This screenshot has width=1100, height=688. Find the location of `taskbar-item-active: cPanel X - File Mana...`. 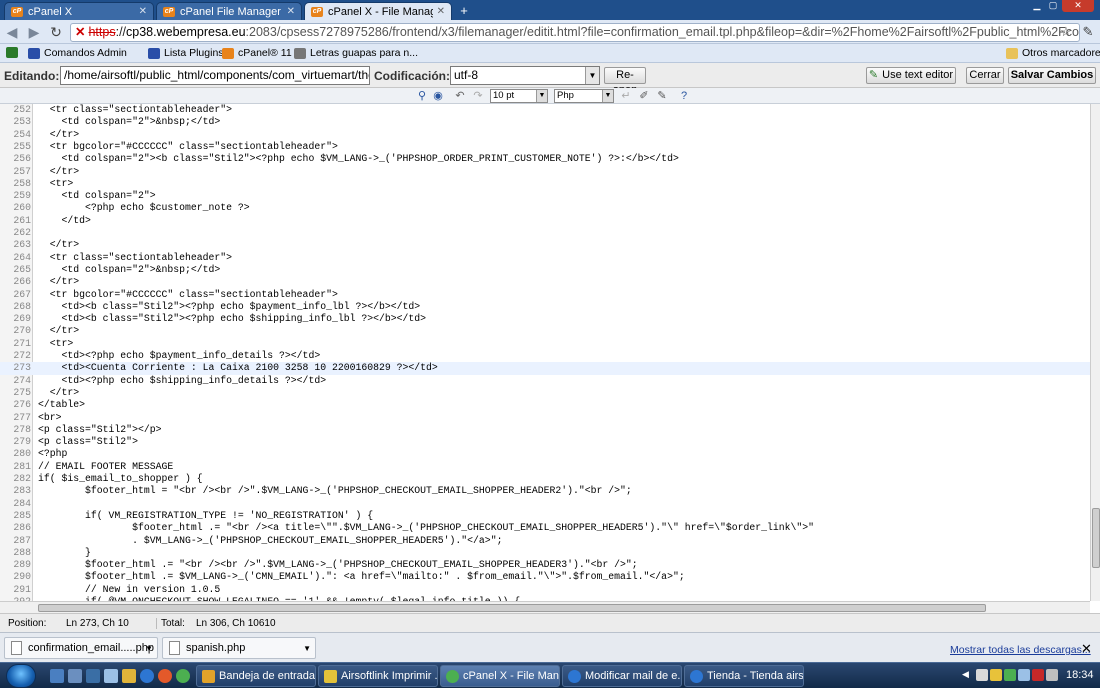

taskbar-item-active: cPanel X - File Mana... is located at coordinates (500, 676).